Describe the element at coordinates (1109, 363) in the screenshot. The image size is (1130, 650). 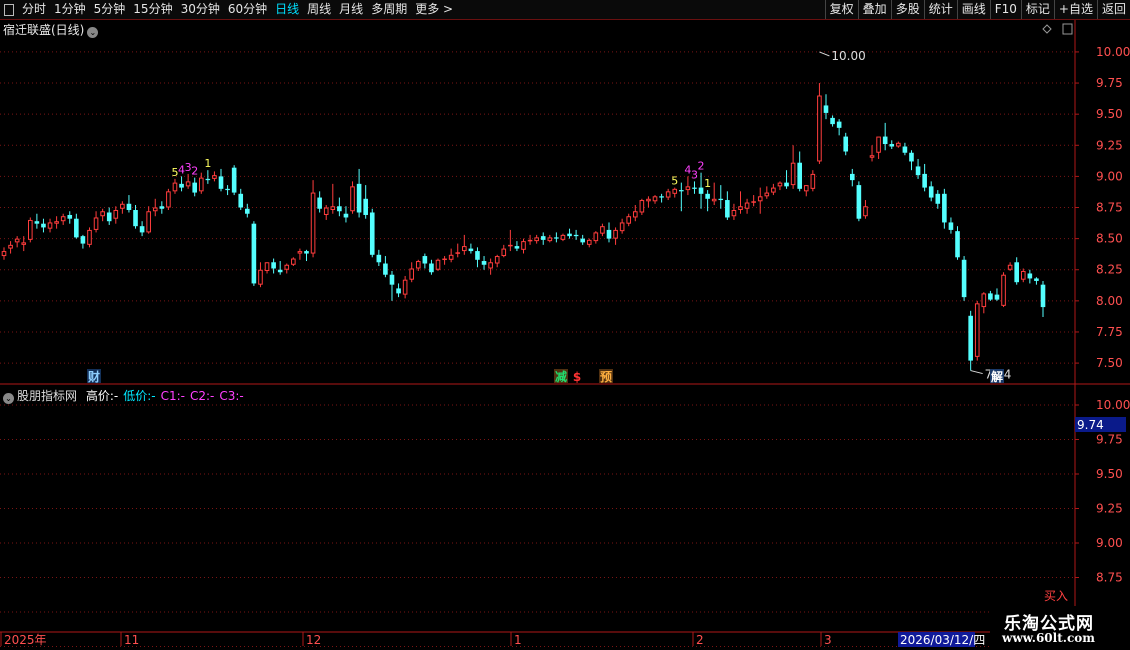
I see `y-tick-label-0: 7.50` at that location.